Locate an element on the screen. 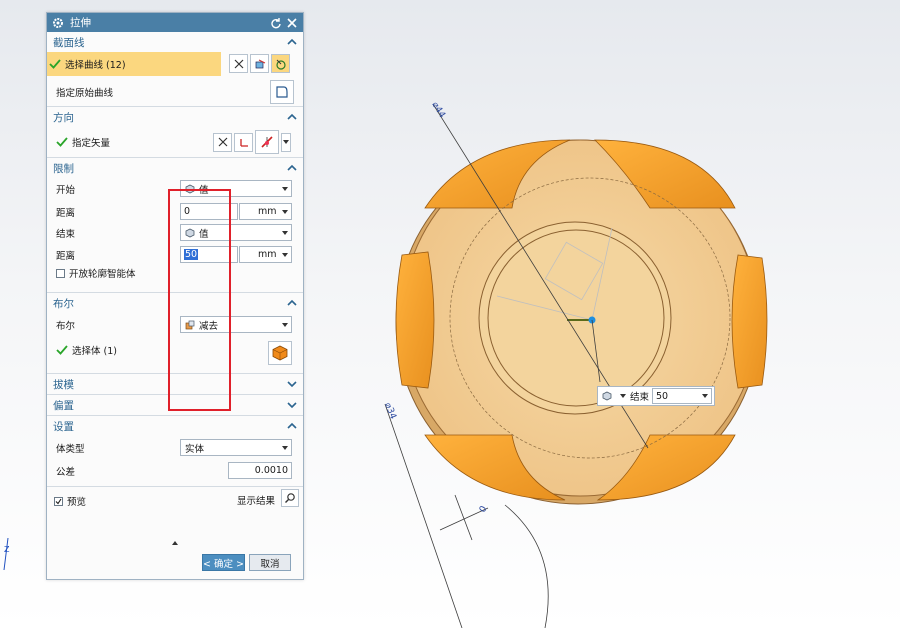 The height and width of the screenshot is (628, 900). sketch-section-icon is located at coordinates (259, 63).